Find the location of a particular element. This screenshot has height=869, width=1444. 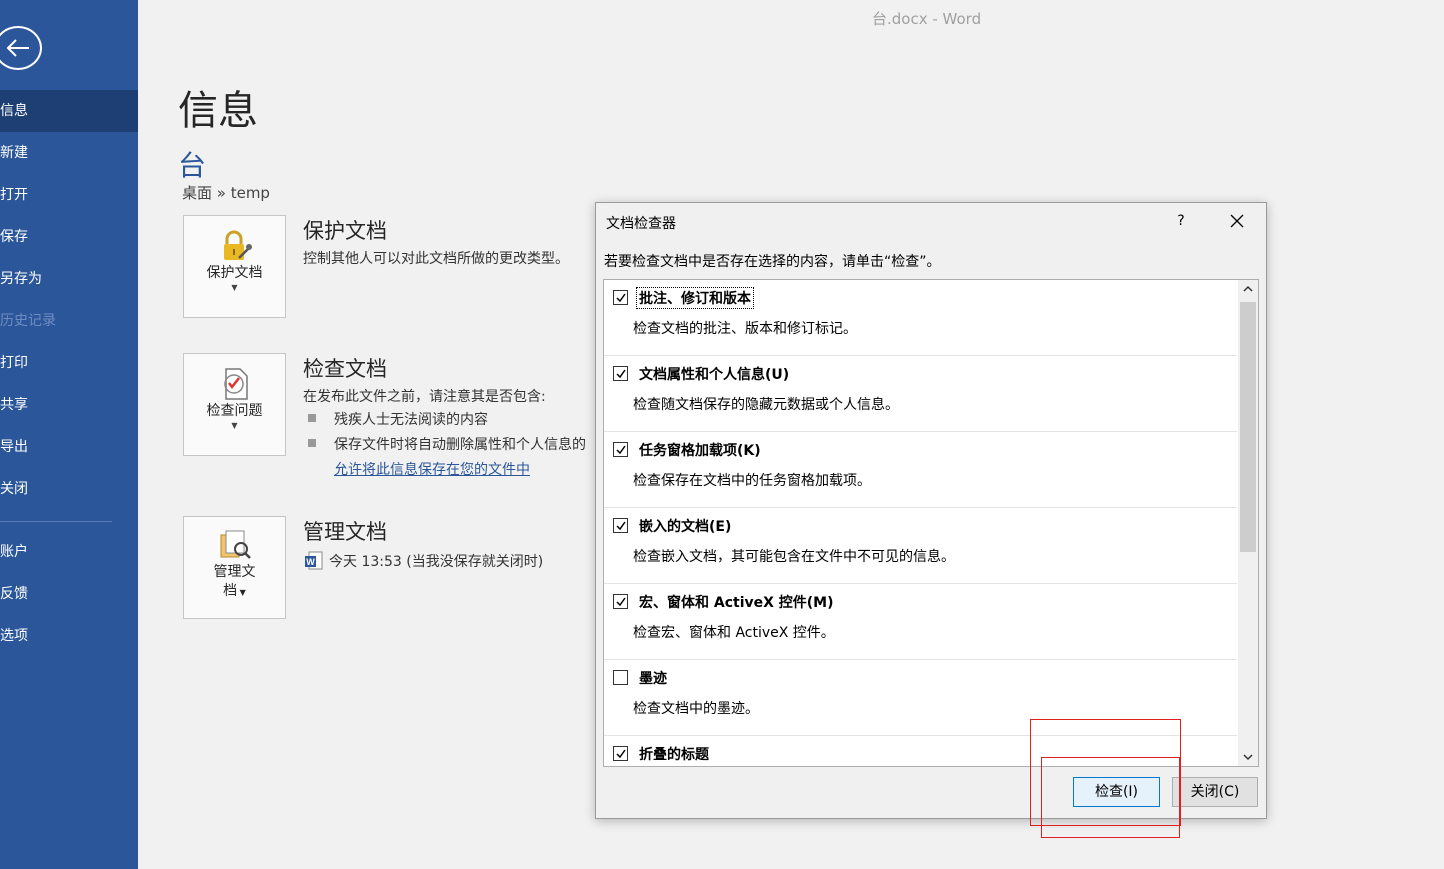

item-desc: 检查宏、窗体和 ActiveX 控件。 is located at coordinates (734, 633).